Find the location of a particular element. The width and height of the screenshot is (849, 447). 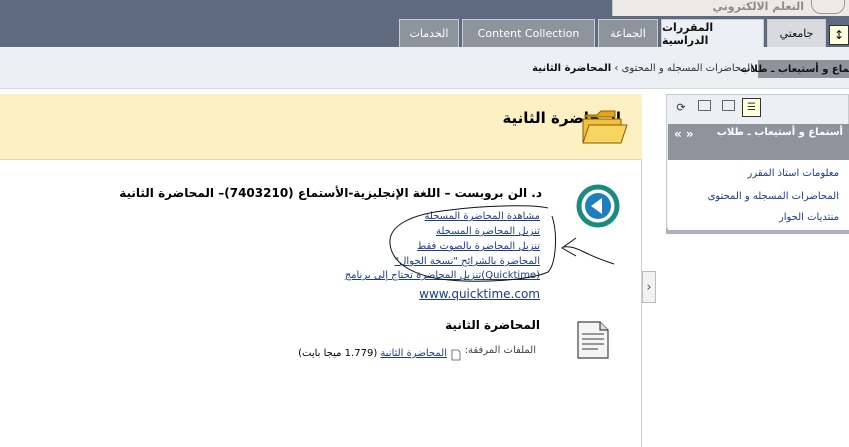

banner-logo is located at coordinates (828, 7).